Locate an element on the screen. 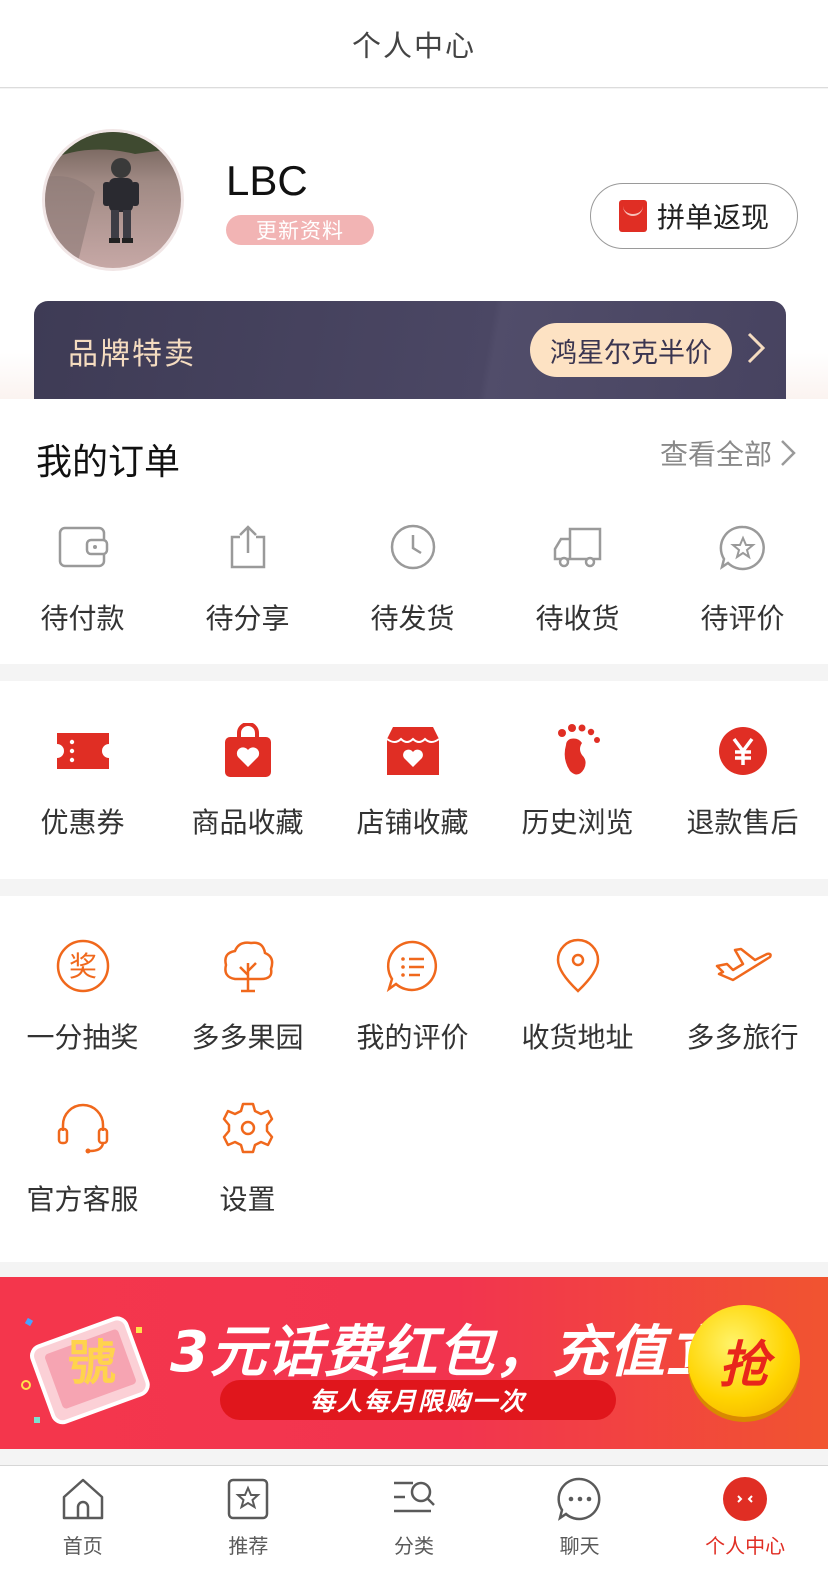  orchard-entry: 多多果园 is located at coordinates (247, 996).